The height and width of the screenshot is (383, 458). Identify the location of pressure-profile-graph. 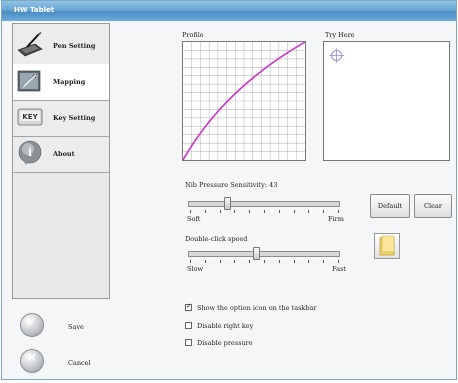
(244, 101).